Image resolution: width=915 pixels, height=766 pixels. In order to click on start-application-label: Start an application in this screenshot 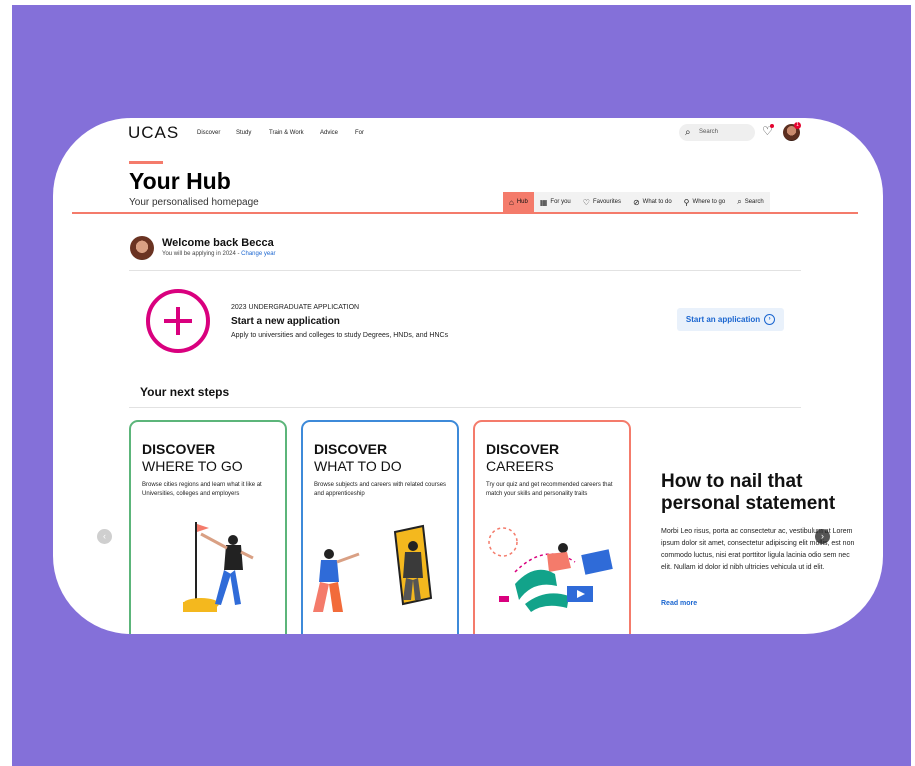, I will do `click(723, 319)`.